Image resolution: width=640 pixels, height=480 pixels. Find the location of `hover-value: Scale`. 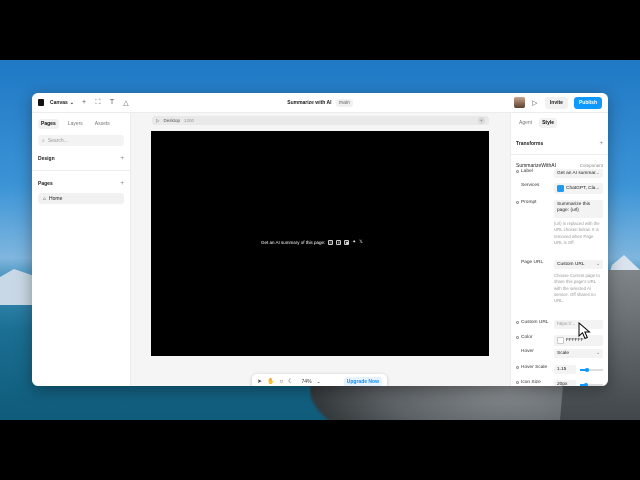

hover-value: Scale is located at coordinates (563, 353).